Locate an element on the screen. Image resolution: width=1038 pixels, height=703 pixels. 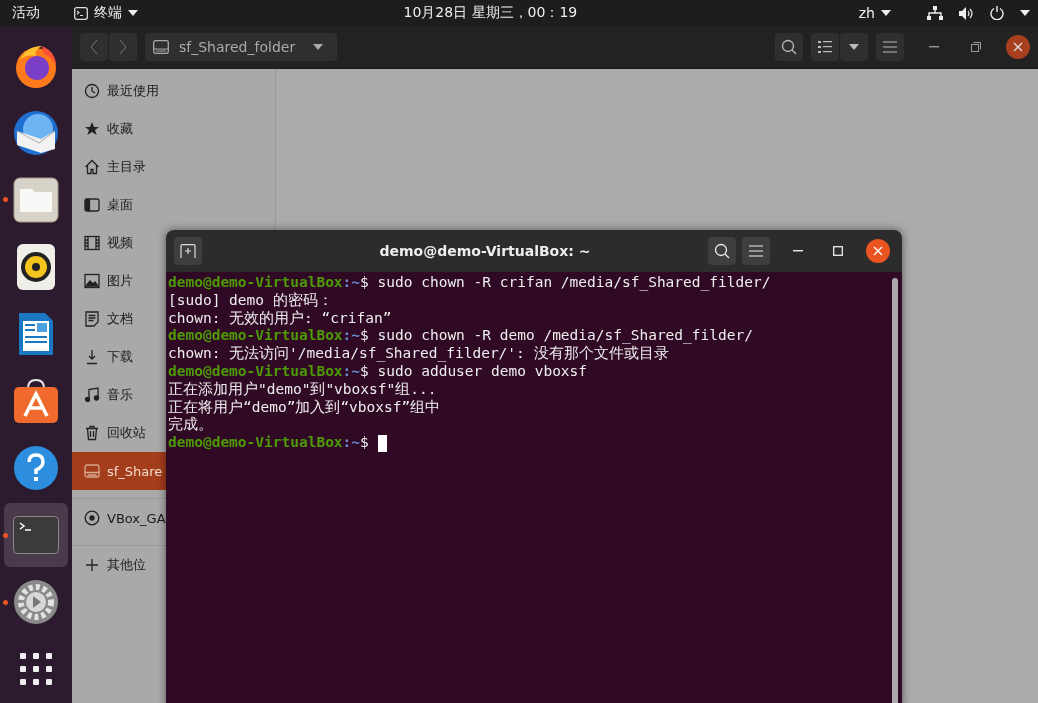
sidebar-item: 回收站 is located at coordinates (119, 433).